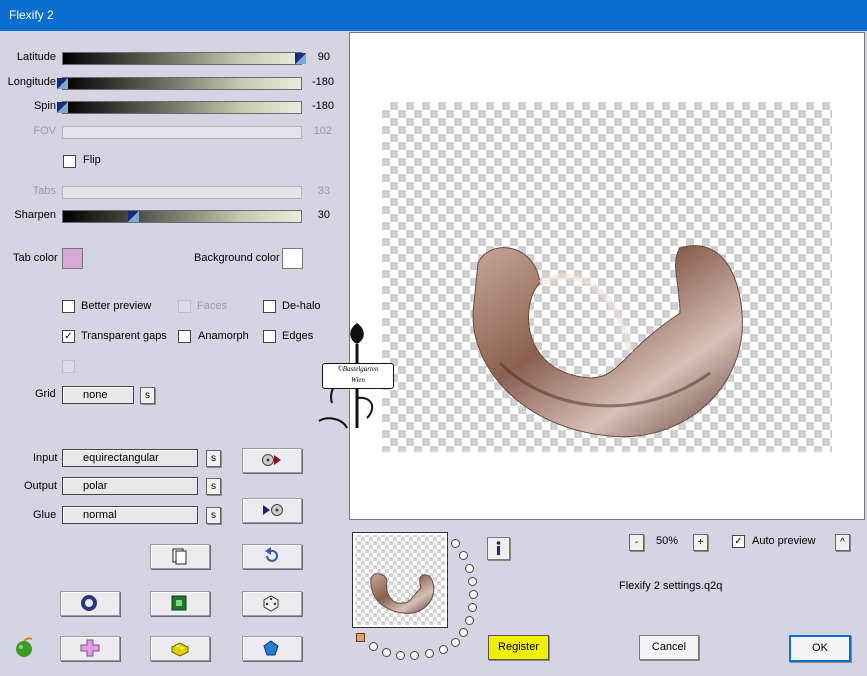 The image size is (867, 676). I want to click on navigator-thumbnail, so click(400, 580).